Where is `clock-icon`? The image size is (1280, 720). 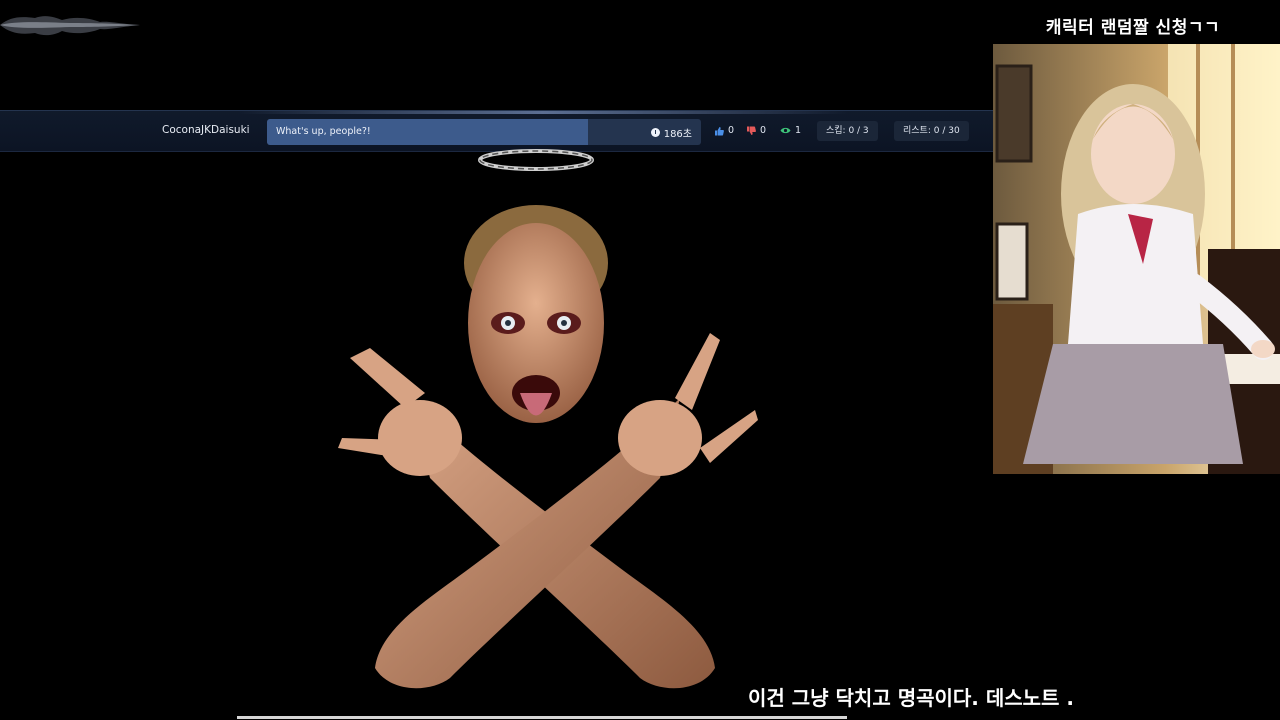
clock-icon is located at coordinates (655, 132).